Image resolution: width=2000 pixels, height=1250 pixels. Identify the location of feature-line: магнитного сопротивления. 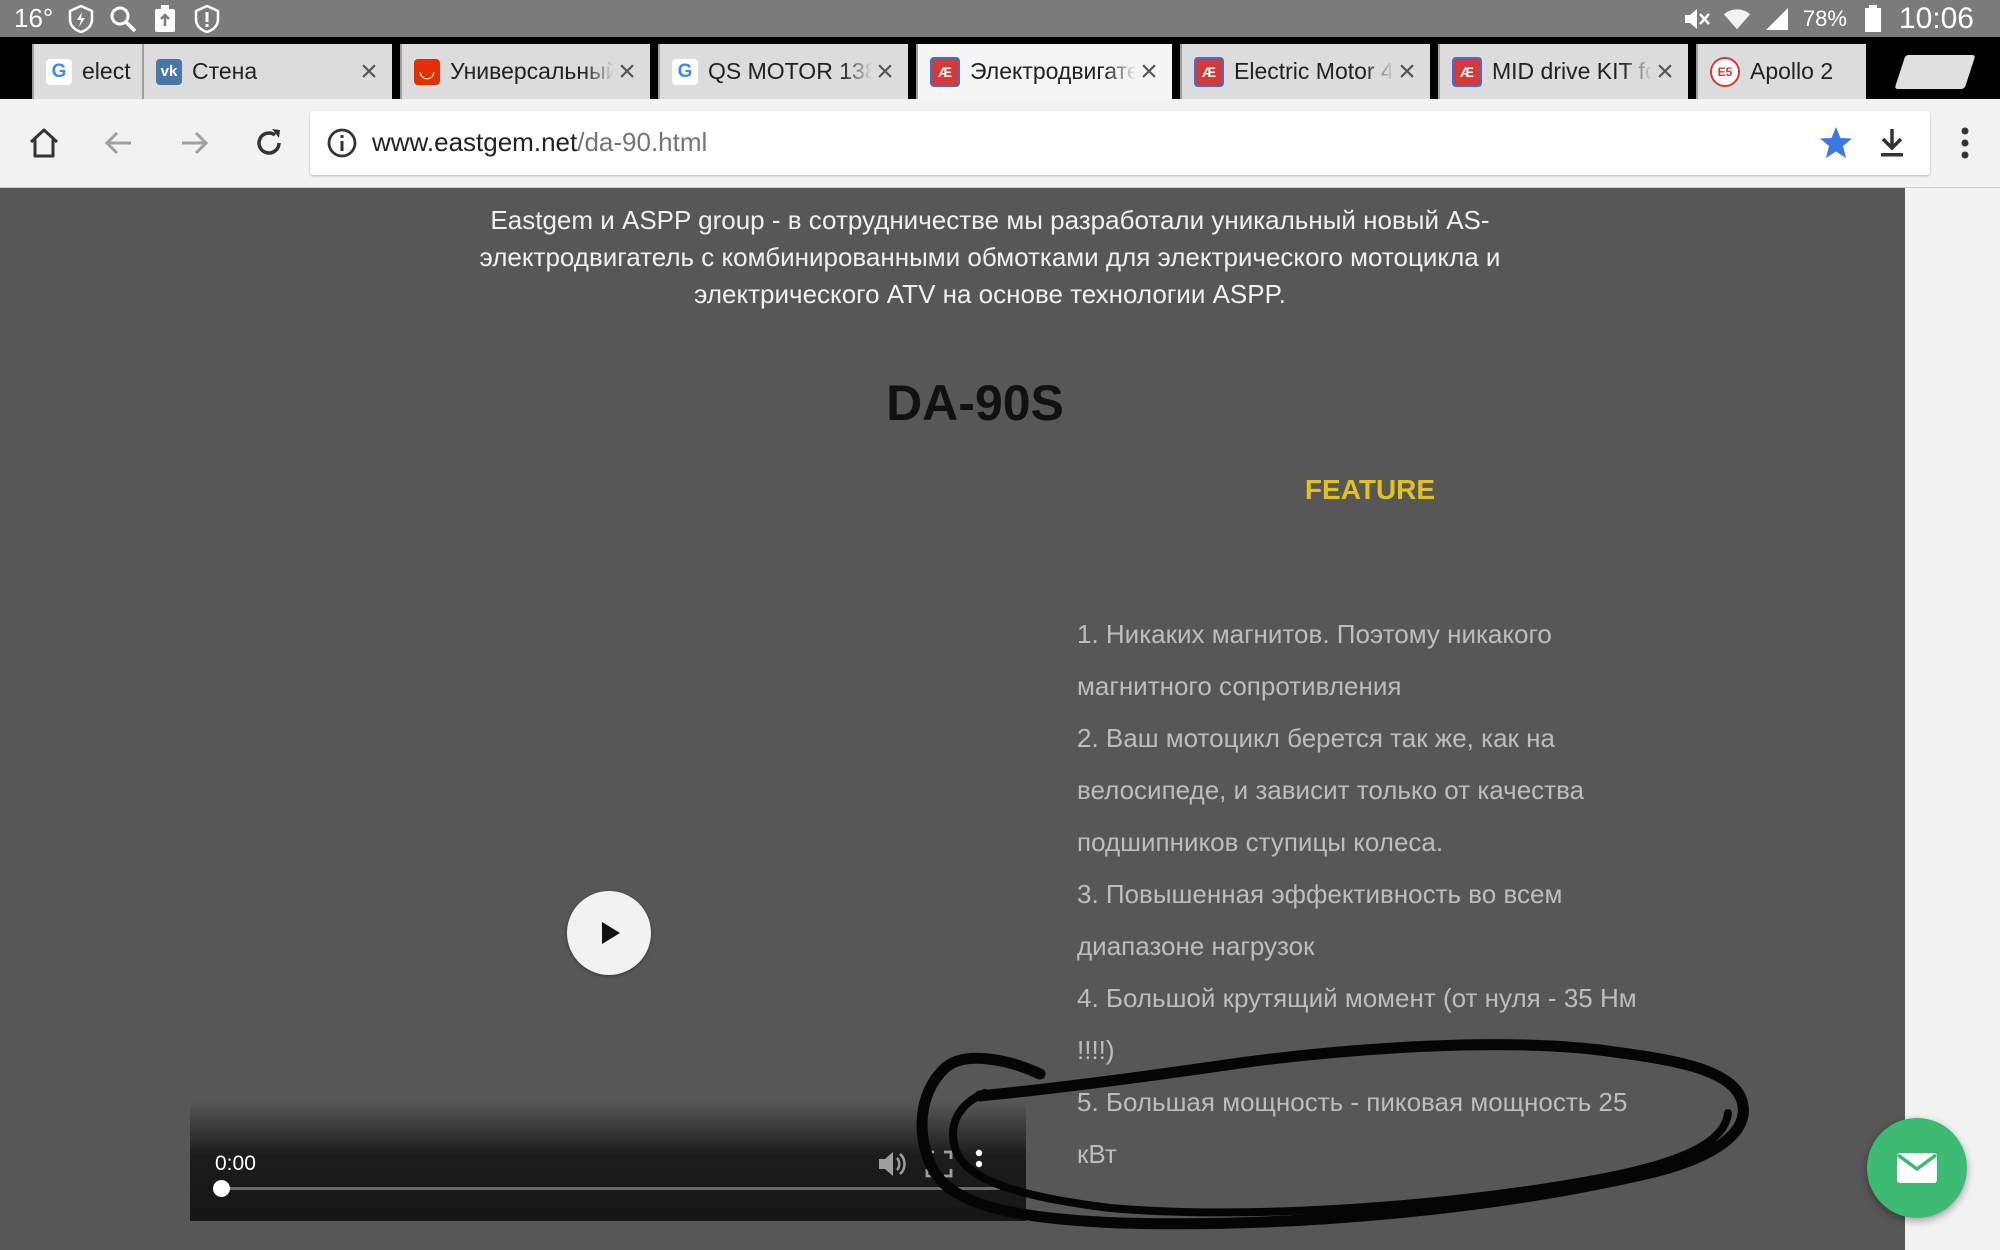
(1239, 686).